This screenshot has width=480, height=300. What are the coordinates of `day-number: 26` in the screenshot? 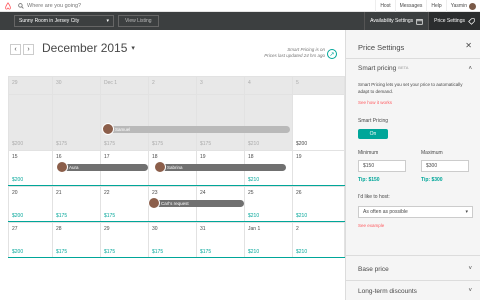 It's located at (299, 193).